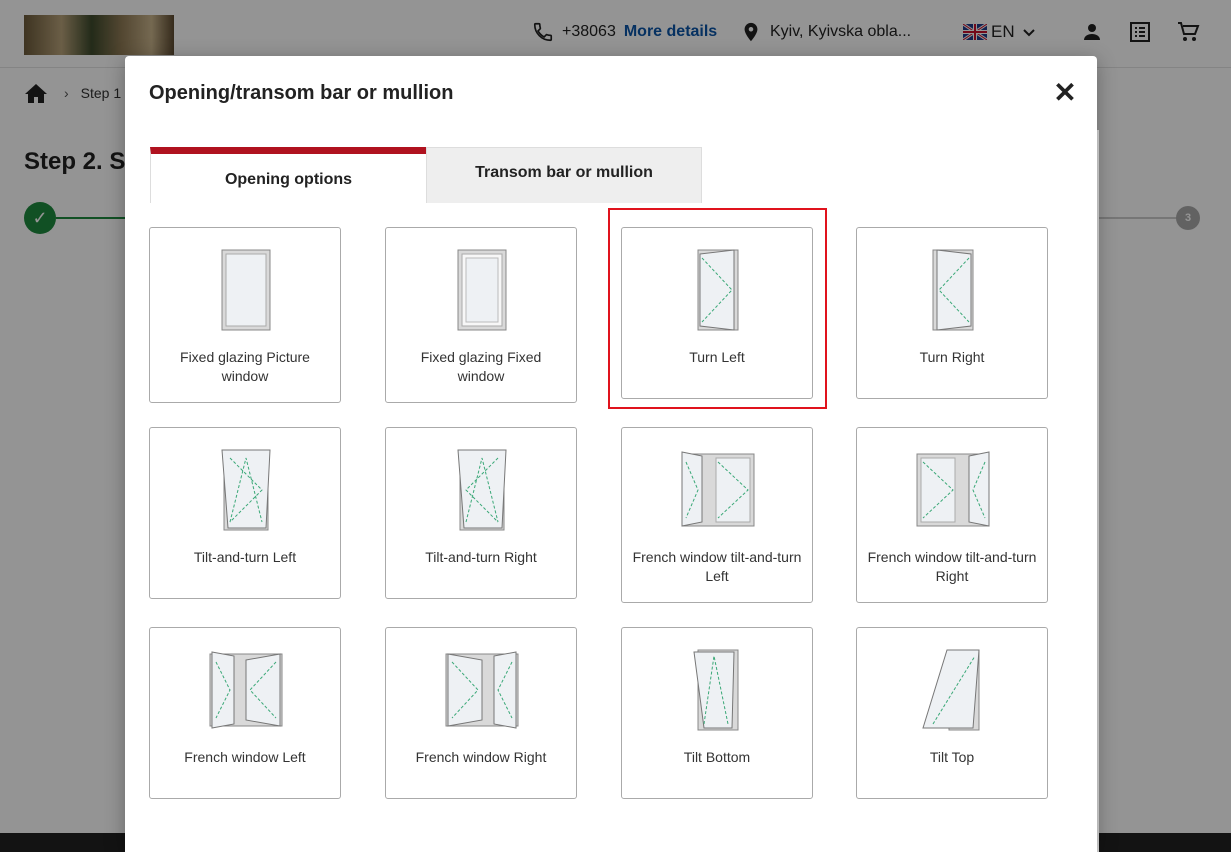 This screenshot has height=852, width=1231. I want to click on french-left-window-icon, so click(246, 690).